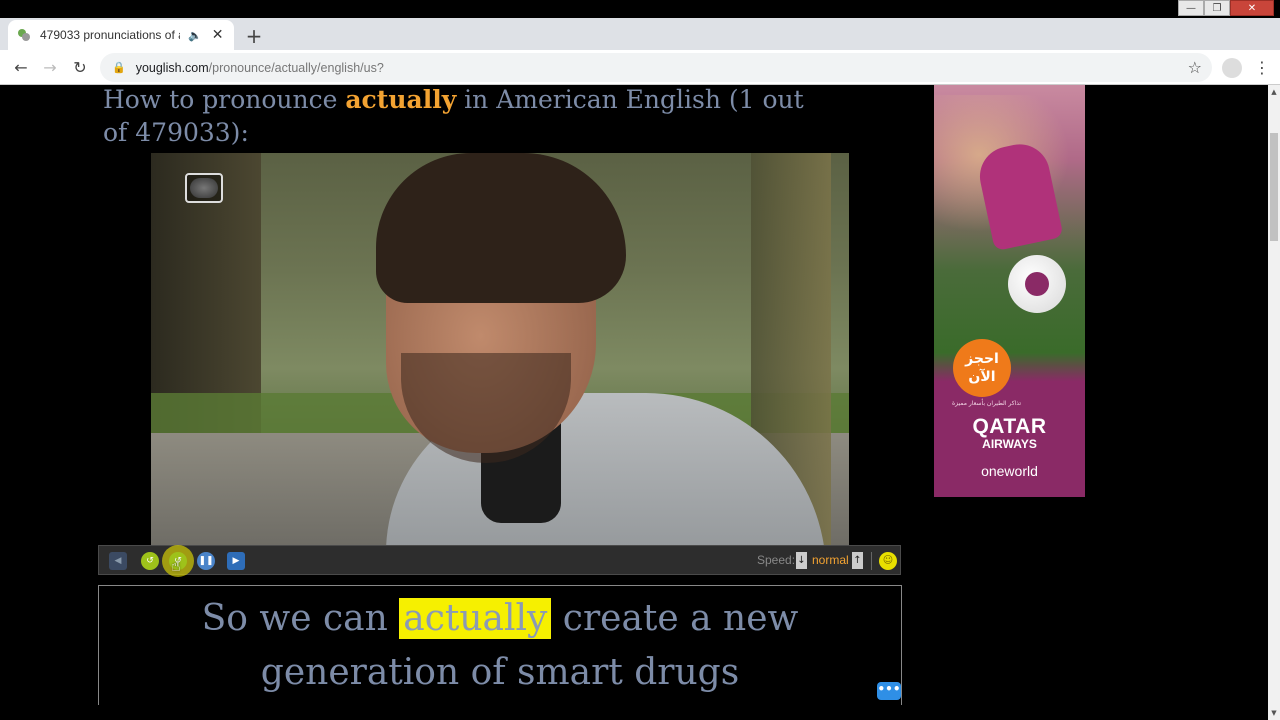 This screenshot has height=720, width=1280. Describe the element at coordinates (50, 67) in the screenshot. I see `forward-icon: →` at that location.